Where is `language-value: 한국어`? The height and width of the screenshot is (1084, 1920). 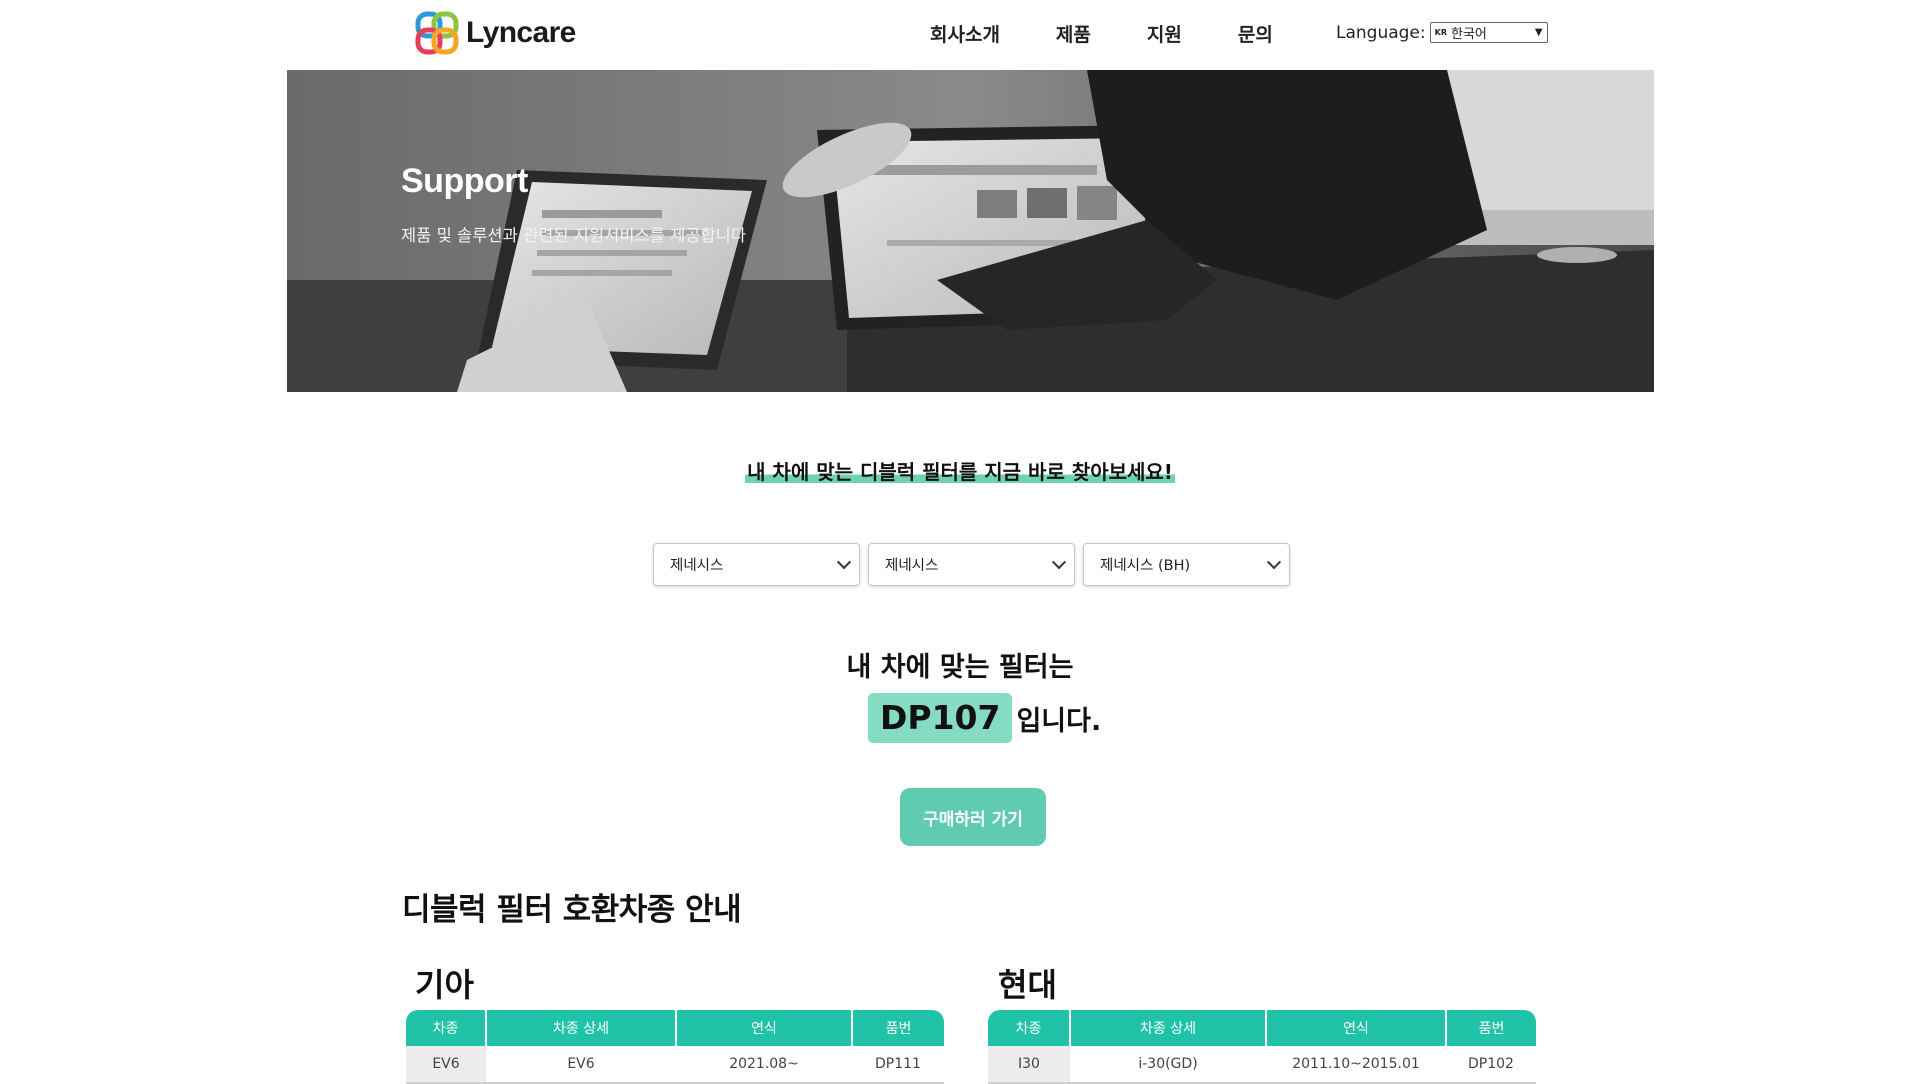
language-value: 한국어 is located at coordinates (1468, 34).